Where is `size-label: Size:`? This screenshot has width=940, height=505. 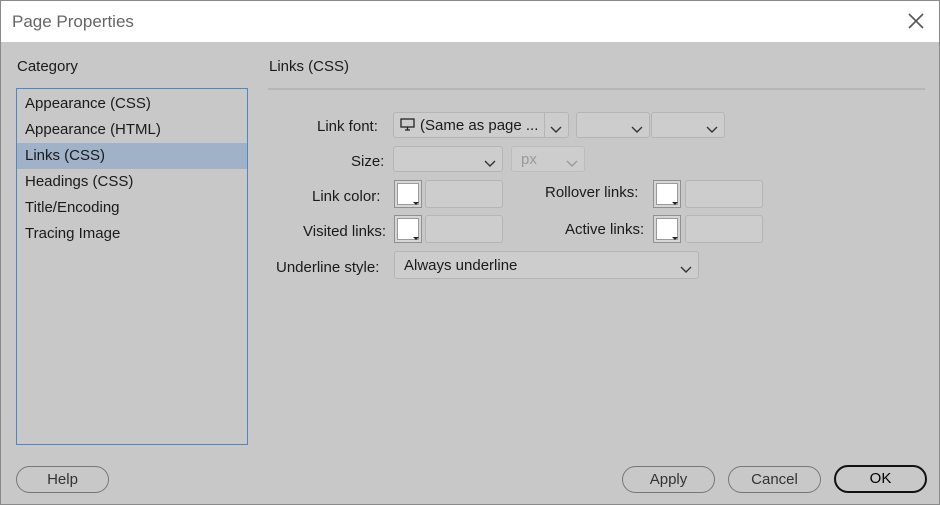 size-label: Size: is located at coordinates (368, 161).